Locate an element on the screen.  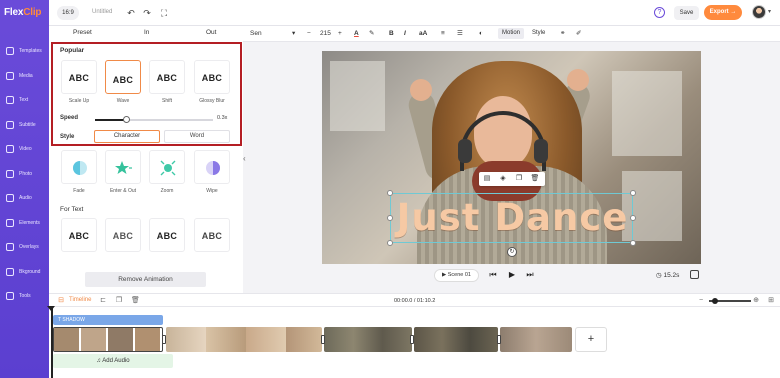
motion-tab: Motion is located at coordinates (511, 33).